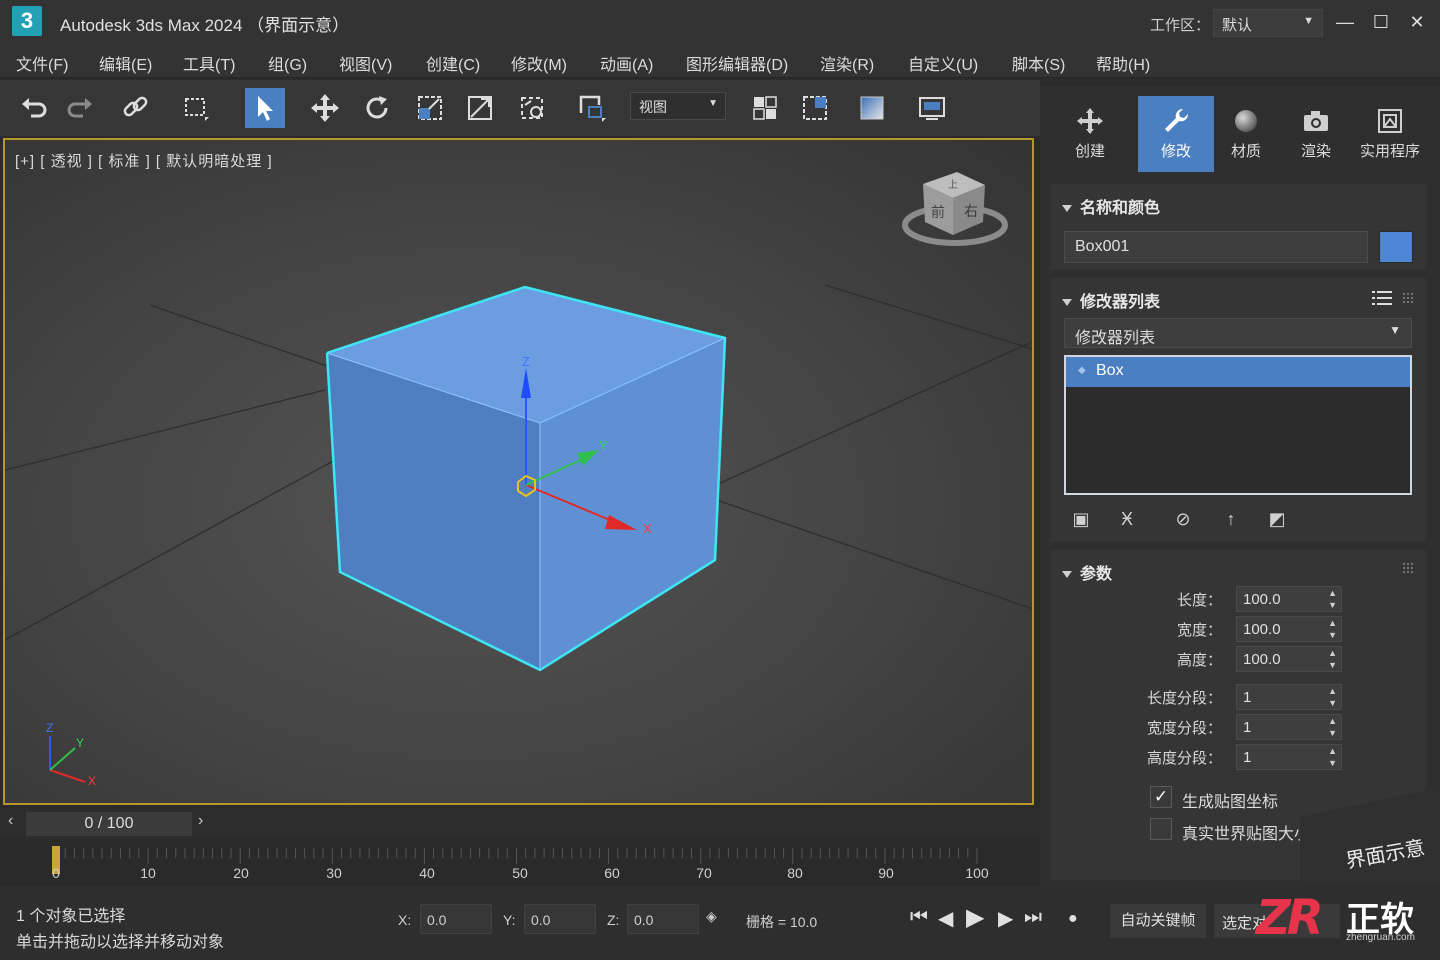 The width and height of the screenshot is (1440, 960). What do you see at coordinates (1033, 917) in the screenshot?
I see `go-to-end-icon: ⏭` at bounding box center [1033, 917].